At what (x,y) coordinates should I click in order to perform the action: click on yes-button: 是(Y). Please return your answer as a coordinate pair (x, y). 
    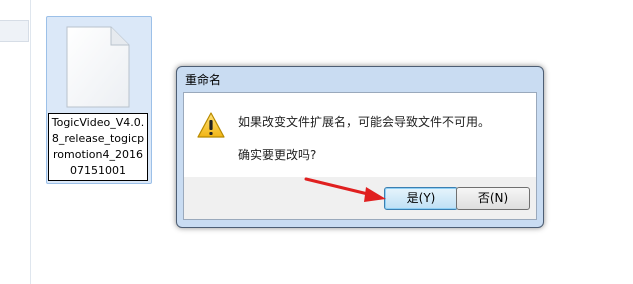
    Looking at the image, I should click on (421, 198).